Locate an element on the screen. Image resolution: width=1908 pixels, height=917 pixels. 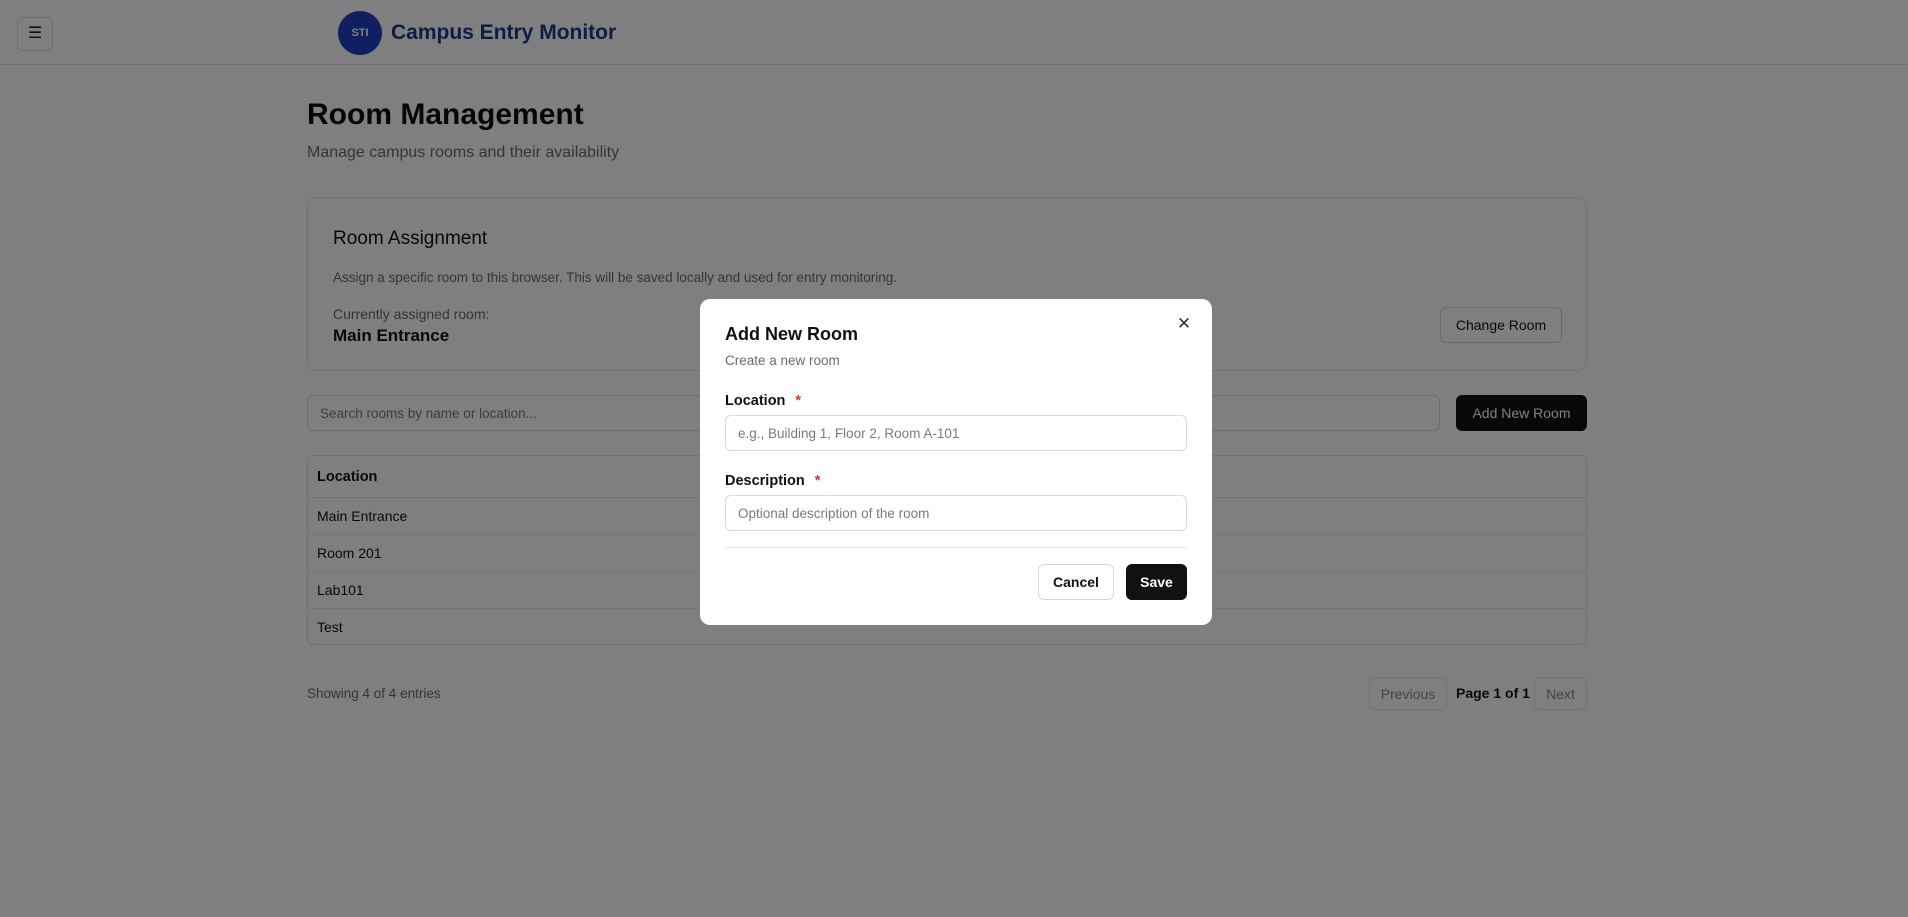
close-icon: ✕ is located at coordinates (1184, 324).